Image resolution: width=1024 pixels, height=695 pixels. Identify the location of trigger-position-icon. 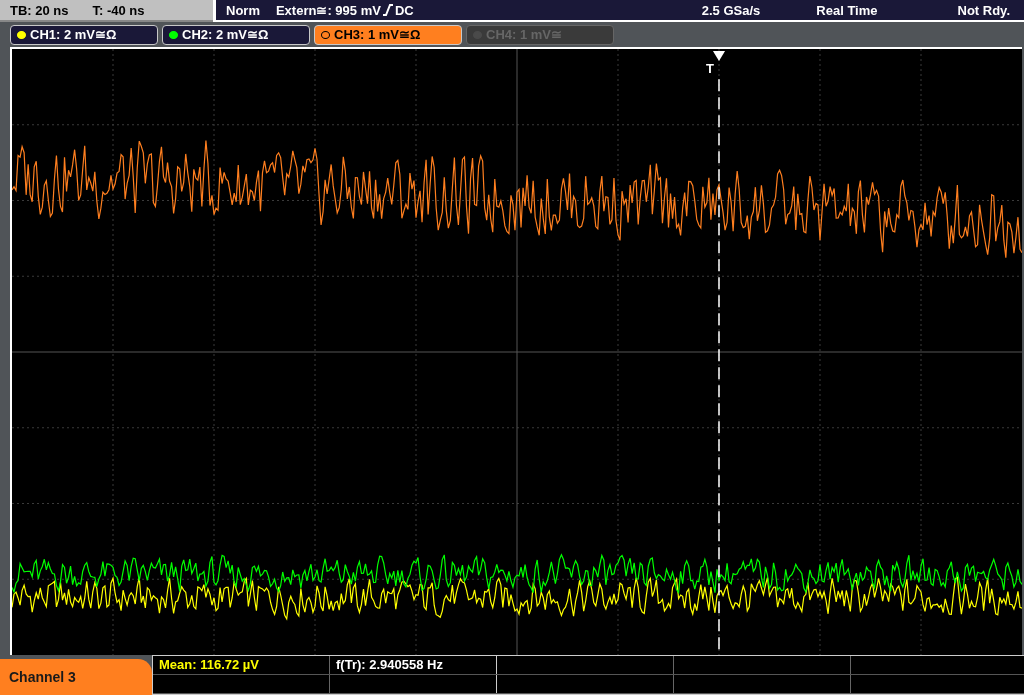
(719, 55).